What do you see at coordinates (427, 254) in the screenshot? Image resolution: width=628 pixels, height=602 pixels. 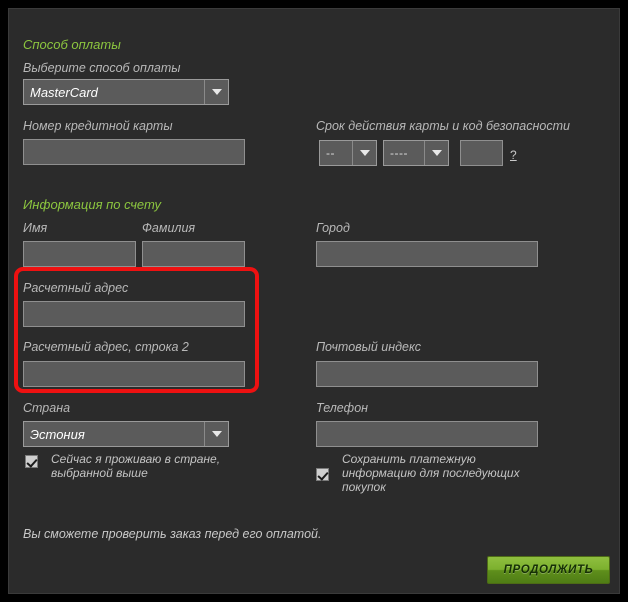 I see `city-input` at bounding box center [427, 254].